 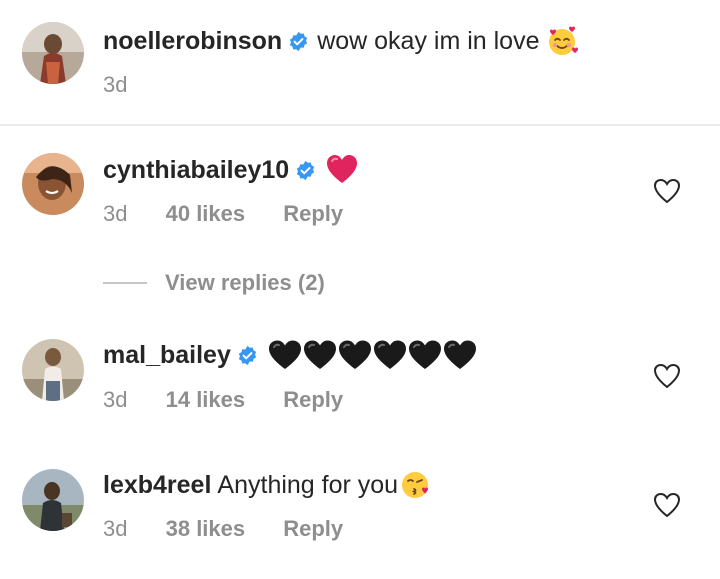 What do you see at coordinates (167, 355) in the screenshot?
I see `username: mal_bailey` at bounding box center [167, 355].